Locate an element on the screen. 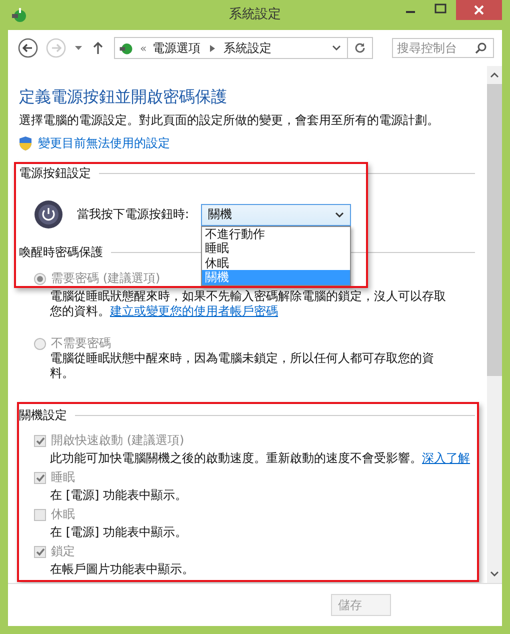  scrollbar-thumb is located at coordinates (494, 230).